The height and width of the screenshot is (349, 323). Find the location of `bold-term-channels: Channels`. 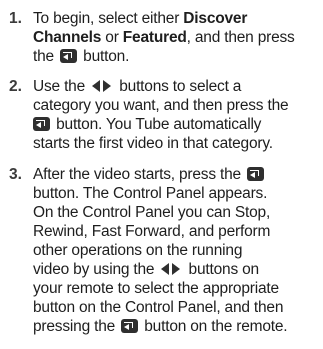

bold-term-channels: Channels is located at coordinates (67, 37).